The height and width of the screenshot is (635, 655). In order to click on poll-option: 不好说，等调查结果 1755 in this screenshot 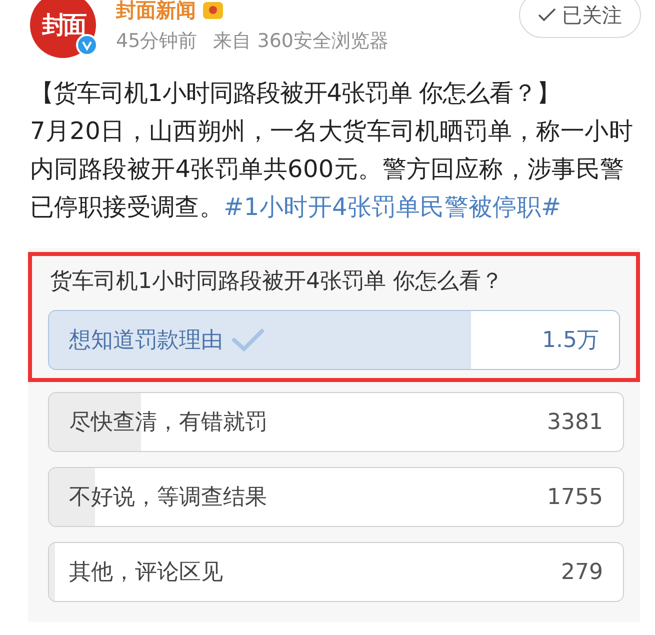, I will do `click(336, 497)`.